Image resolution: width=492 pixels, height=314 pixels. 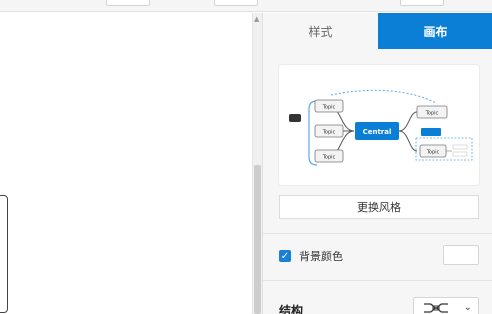 What do you see at coordinates (379, 207) in the screenshot?
I see `change-style-button: 更换风格` at bounding box center [379, 207].